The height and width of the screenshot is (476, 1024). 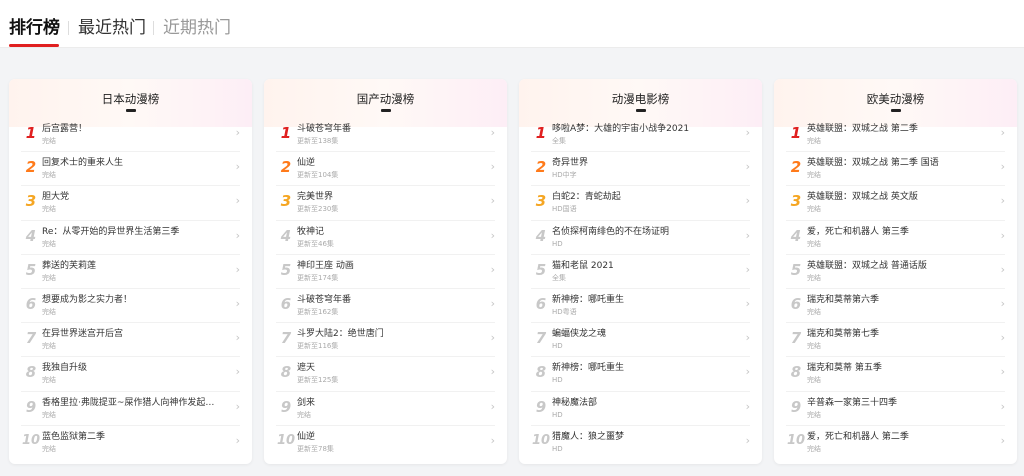 What do you see at coordinates (318, 311) in the screenshot?
I see `item-status: 更新至162集` at bounding box center [318, 311].